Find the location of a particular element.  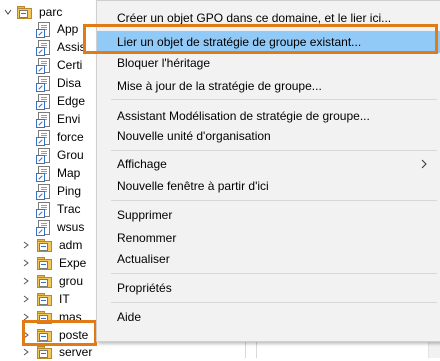

menu-item-view: Affichage is located at coordinates (268, 164).